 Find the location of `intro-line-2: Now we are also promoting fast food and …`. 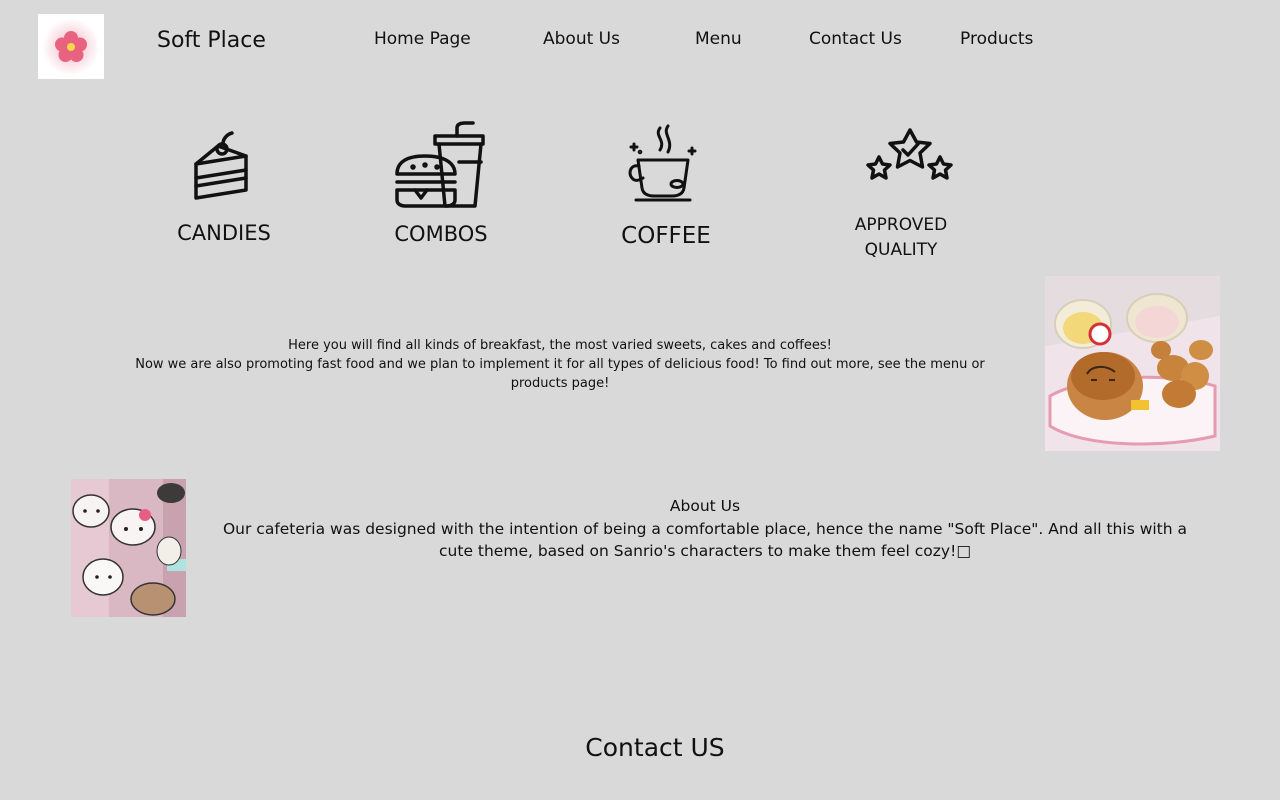

intro-line-2: Now we are also promoting fast food and … is located at coordinates (560, 374).